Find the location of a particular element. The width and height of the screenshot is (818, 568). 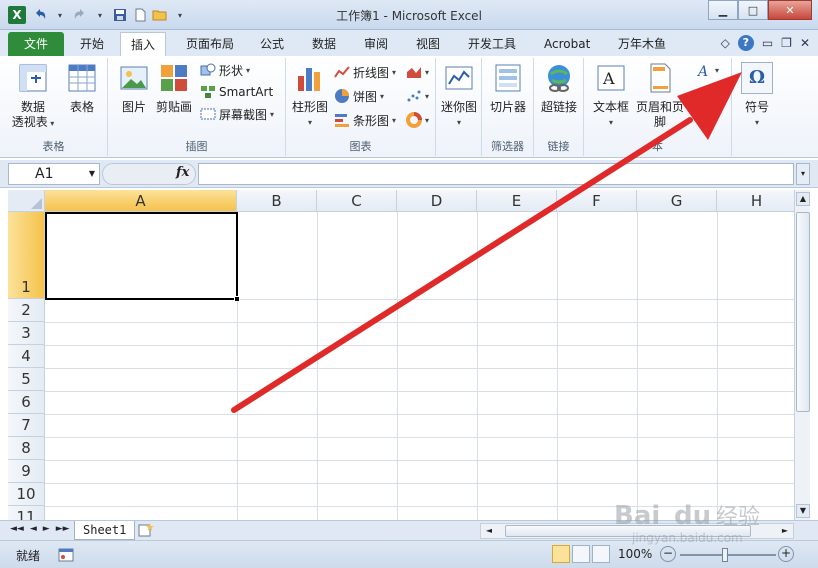

maximize-button: □ is located at coordinates (753, 10).